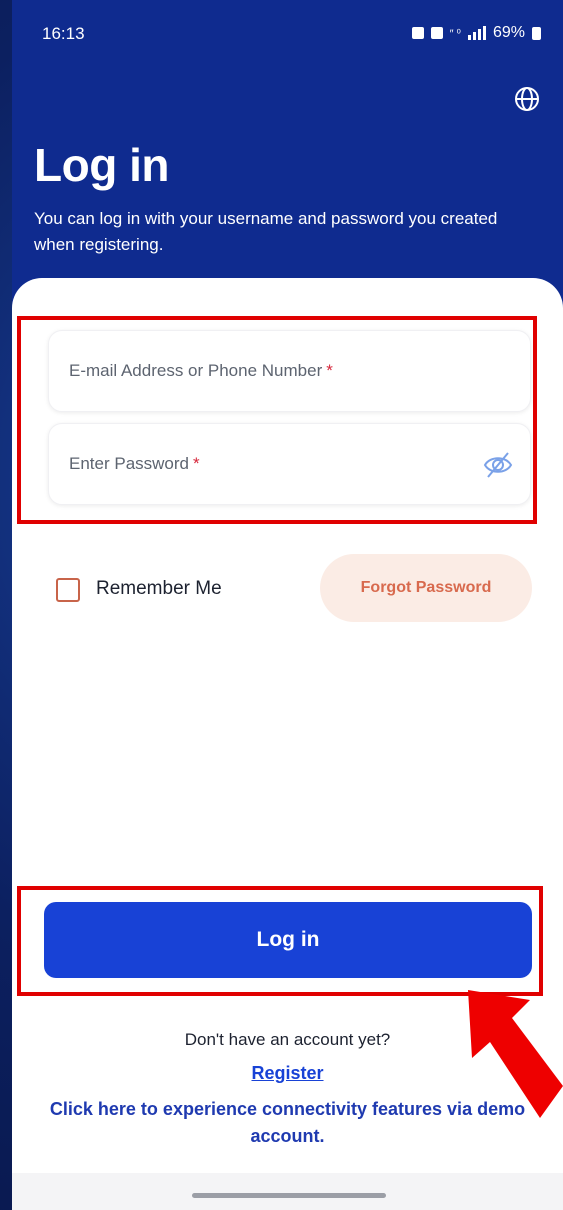 The image size is (563, 1210). I want to click on signal-icon, so click(476, 33).